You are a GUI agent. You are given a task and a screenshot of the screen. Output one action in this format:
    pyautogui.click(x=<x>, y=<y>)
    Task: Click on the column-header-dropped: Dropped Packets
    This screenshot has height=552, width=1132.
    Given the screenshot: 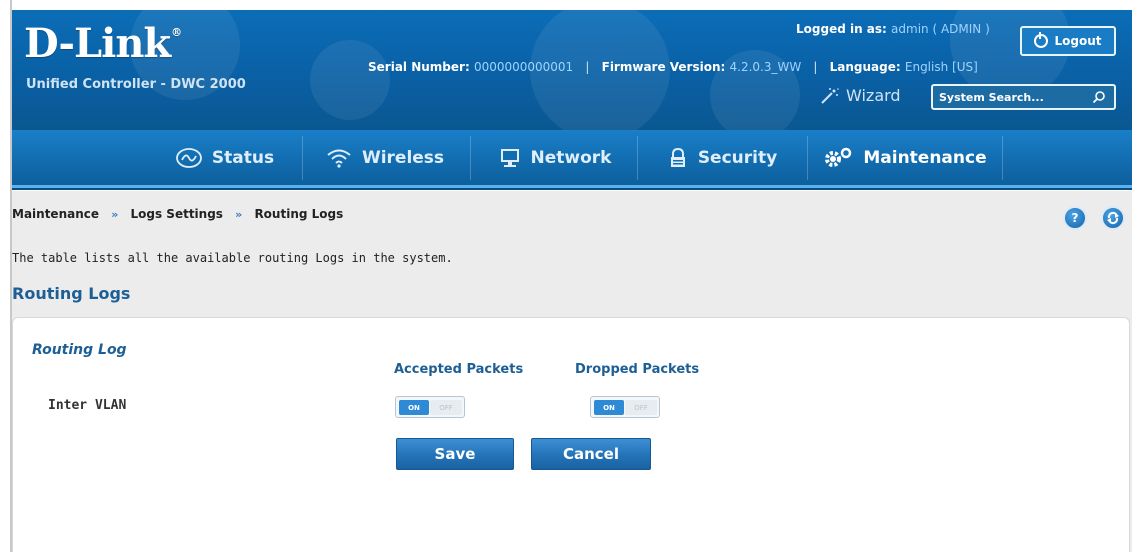 What is the action you would take?
    pyautogui.click(x=637, y=369)
    